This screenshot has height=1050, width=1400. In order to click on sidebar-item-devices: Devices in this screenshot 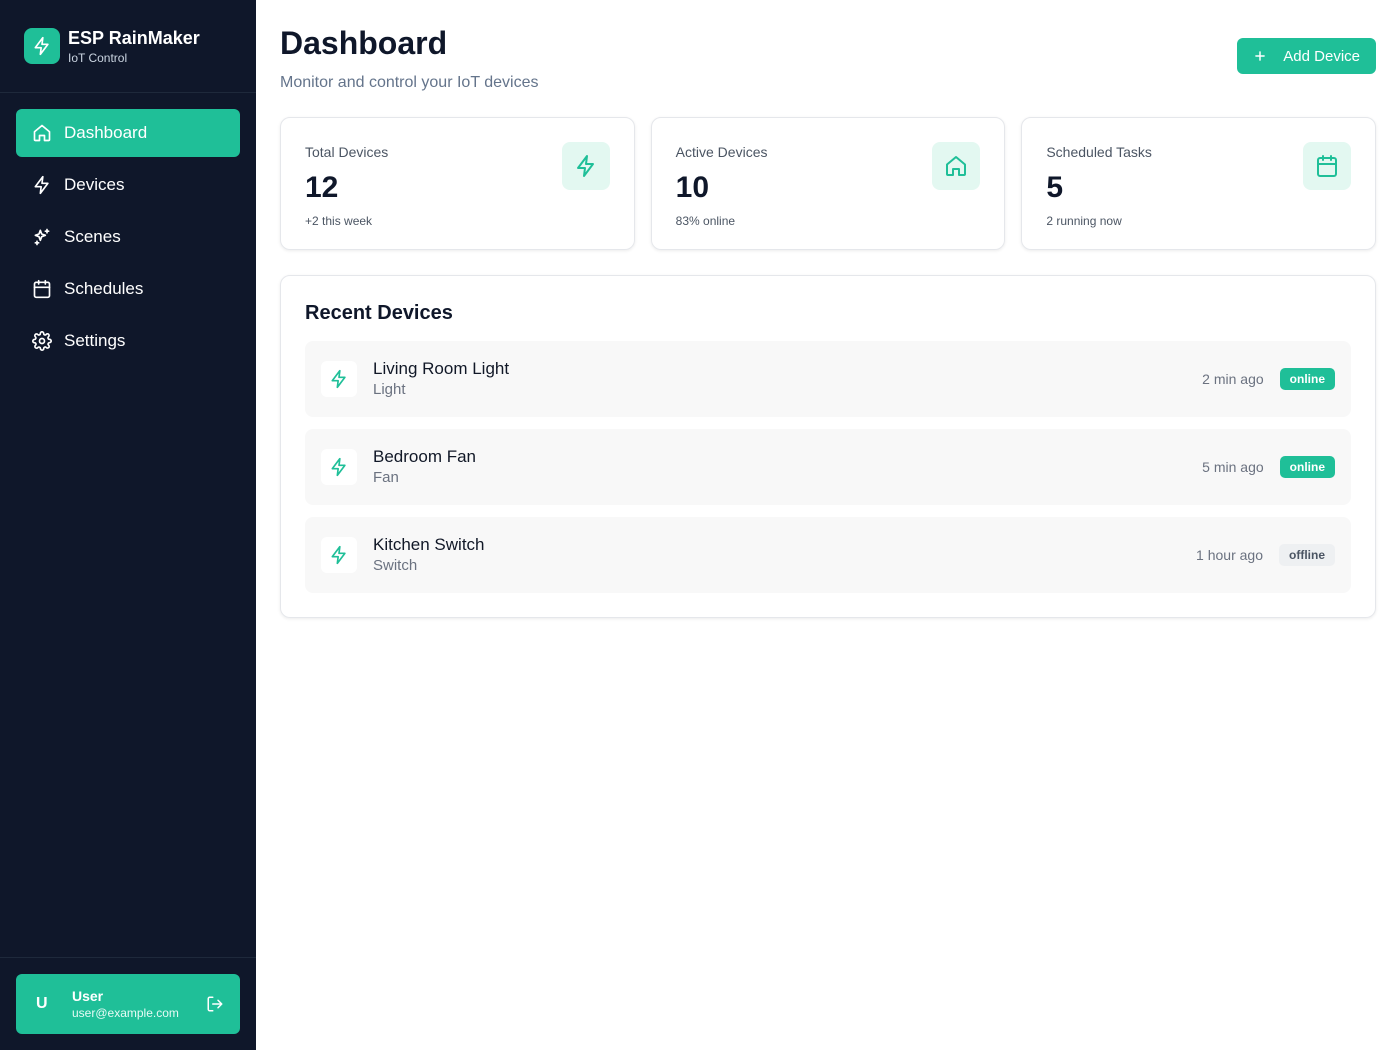, I will do `click(128, 185)`.